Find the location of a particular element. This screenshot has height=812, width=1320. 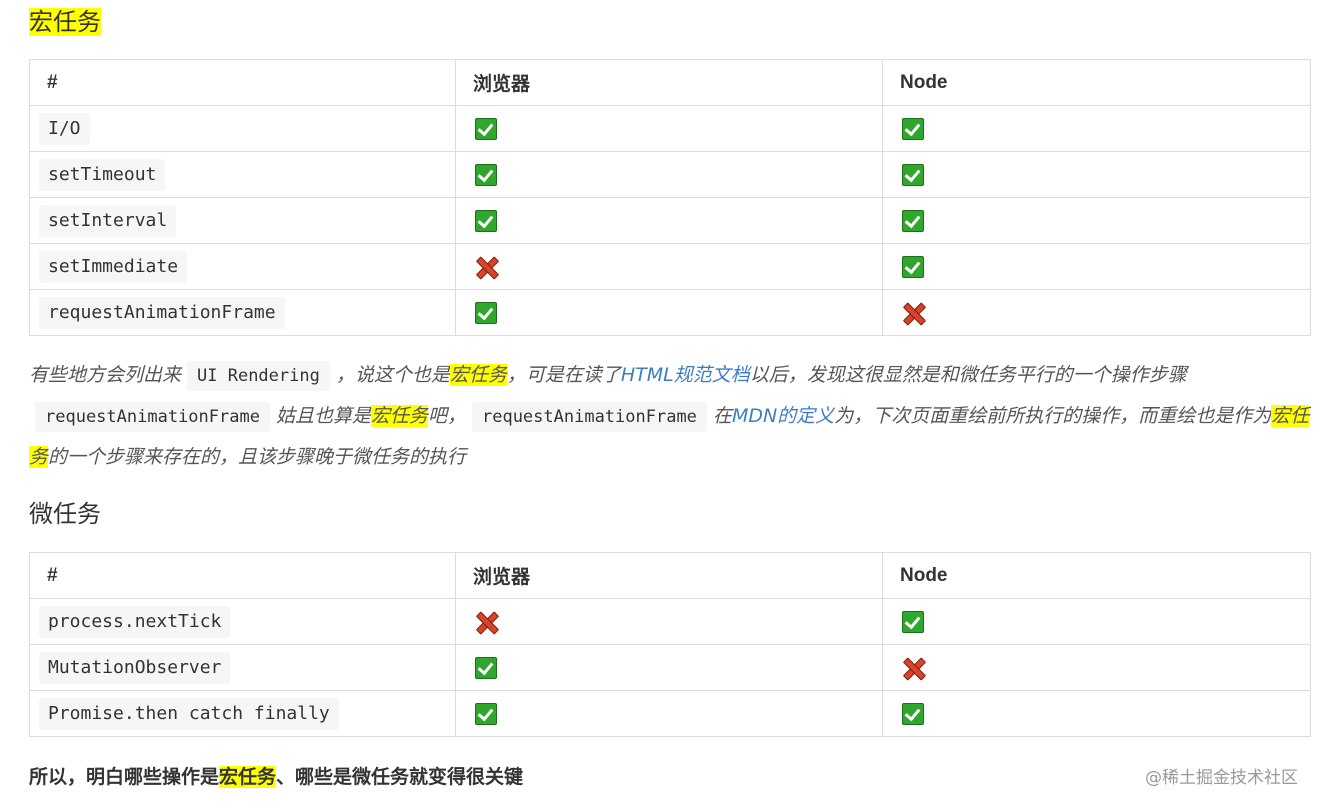

table-row: setInterval is located at coordinates (670, 220).